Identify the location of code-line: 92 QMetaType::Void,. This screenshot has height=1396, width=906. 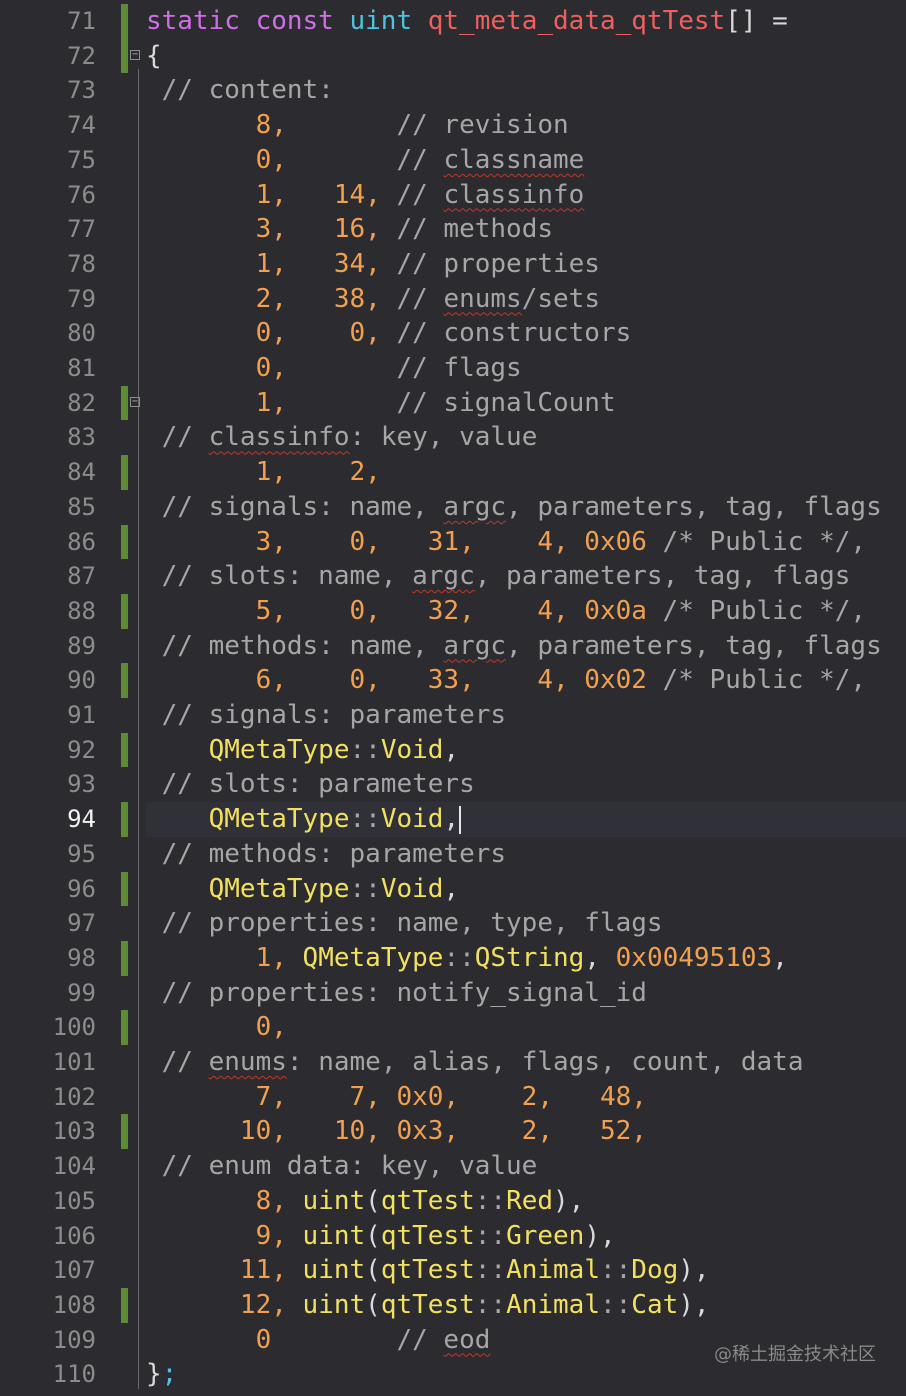
(453, 750).